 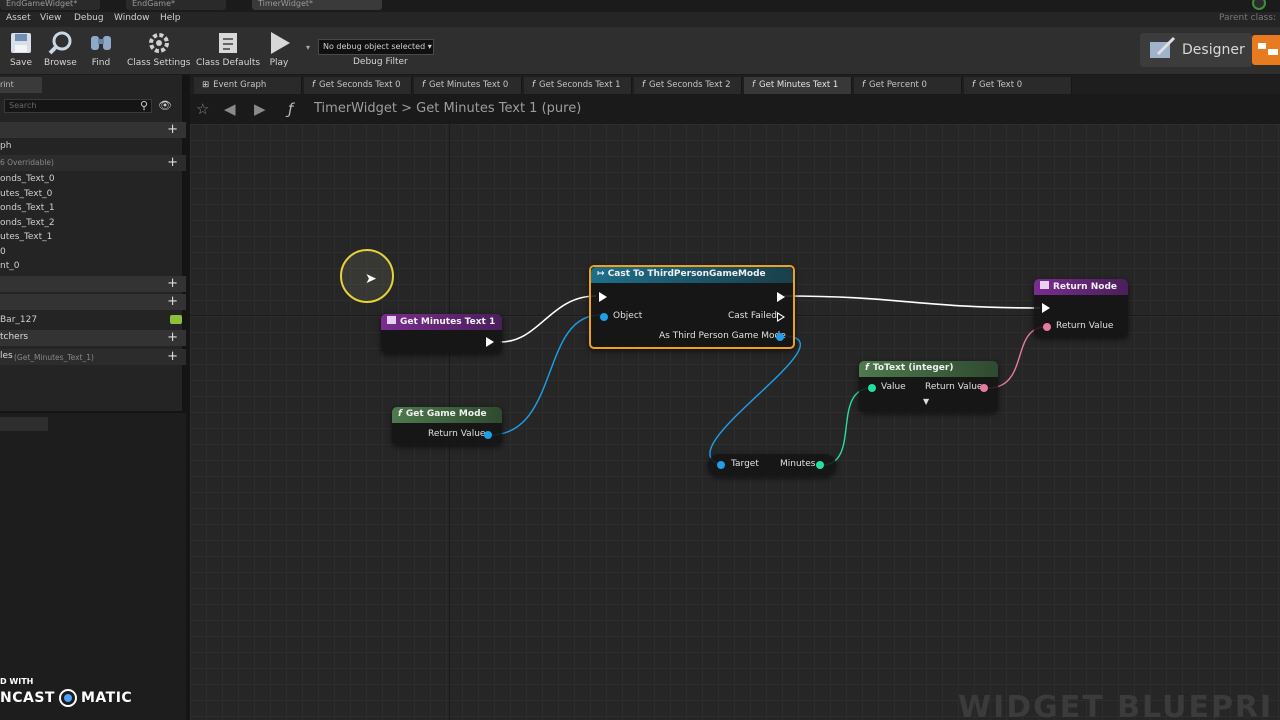 What do you see at coordinates (93, 163) in the screenshot?
I see `section-functions: 6 Overridable) +` at bounding box center [93, 163].